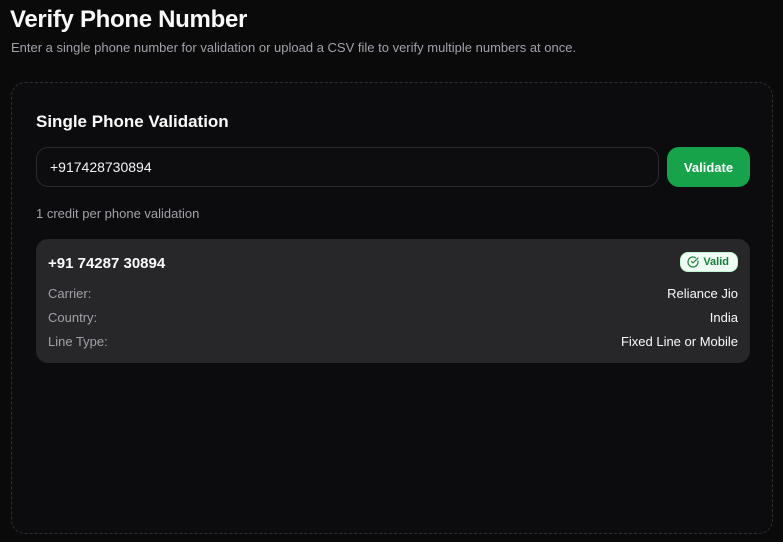  I want to click on status-badge: Valid, so click(709, 262).